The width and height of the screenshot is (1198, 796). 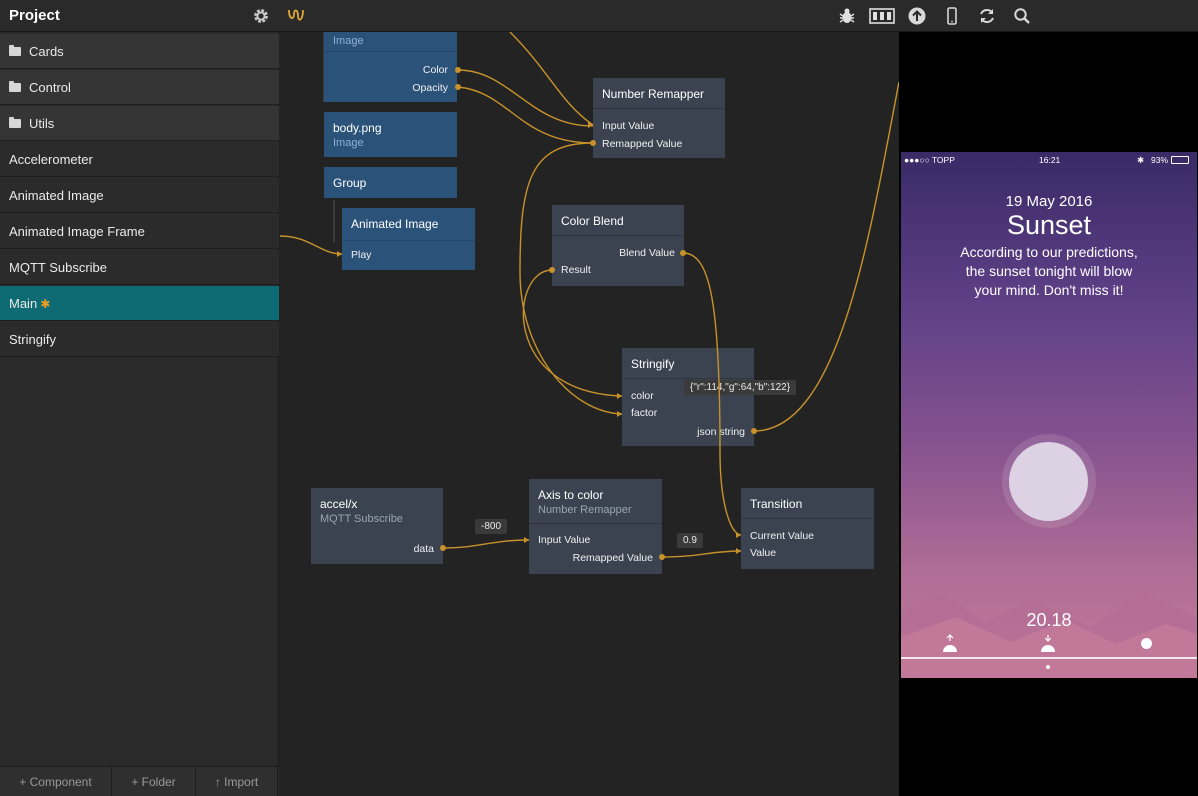 I want to click on phone-icon, so click(x=952, y=16).